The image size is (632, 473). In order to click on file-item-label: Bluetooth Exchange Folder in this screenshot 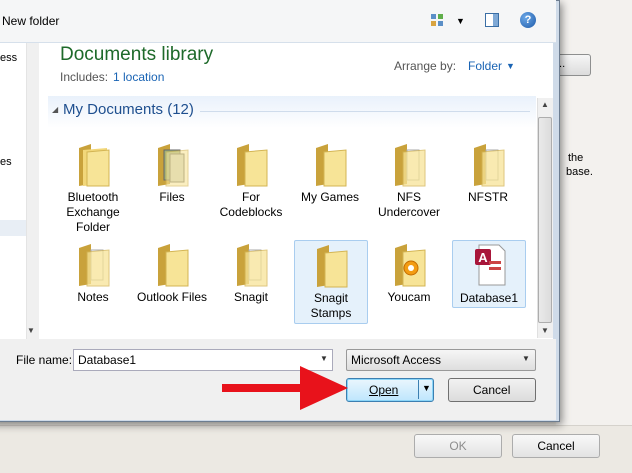, I will do `click(93, 212)`.